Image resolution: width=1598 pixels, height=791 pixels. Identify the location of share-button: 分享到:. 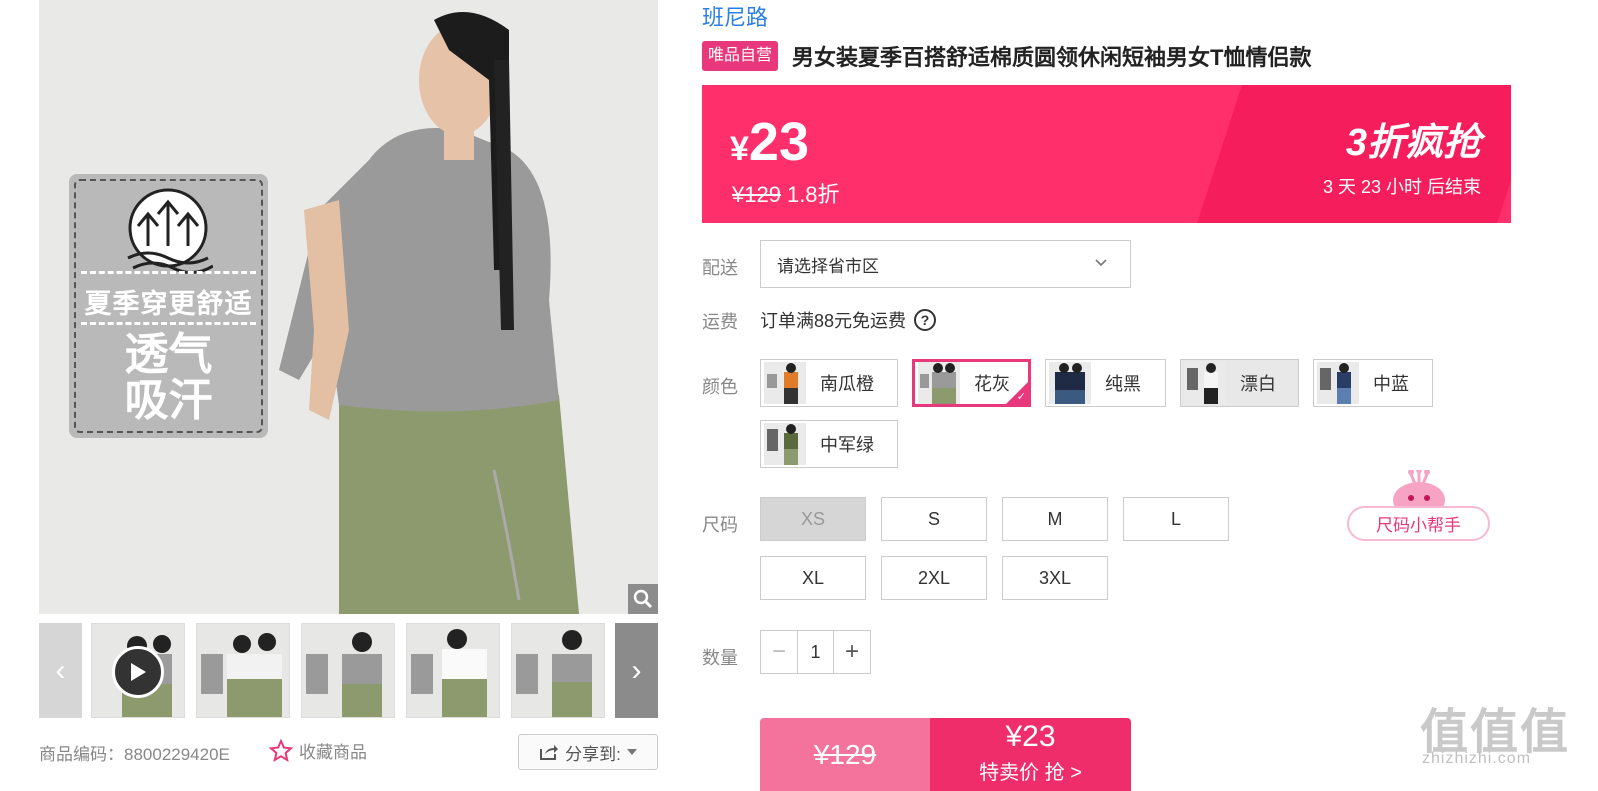
(588, 752).